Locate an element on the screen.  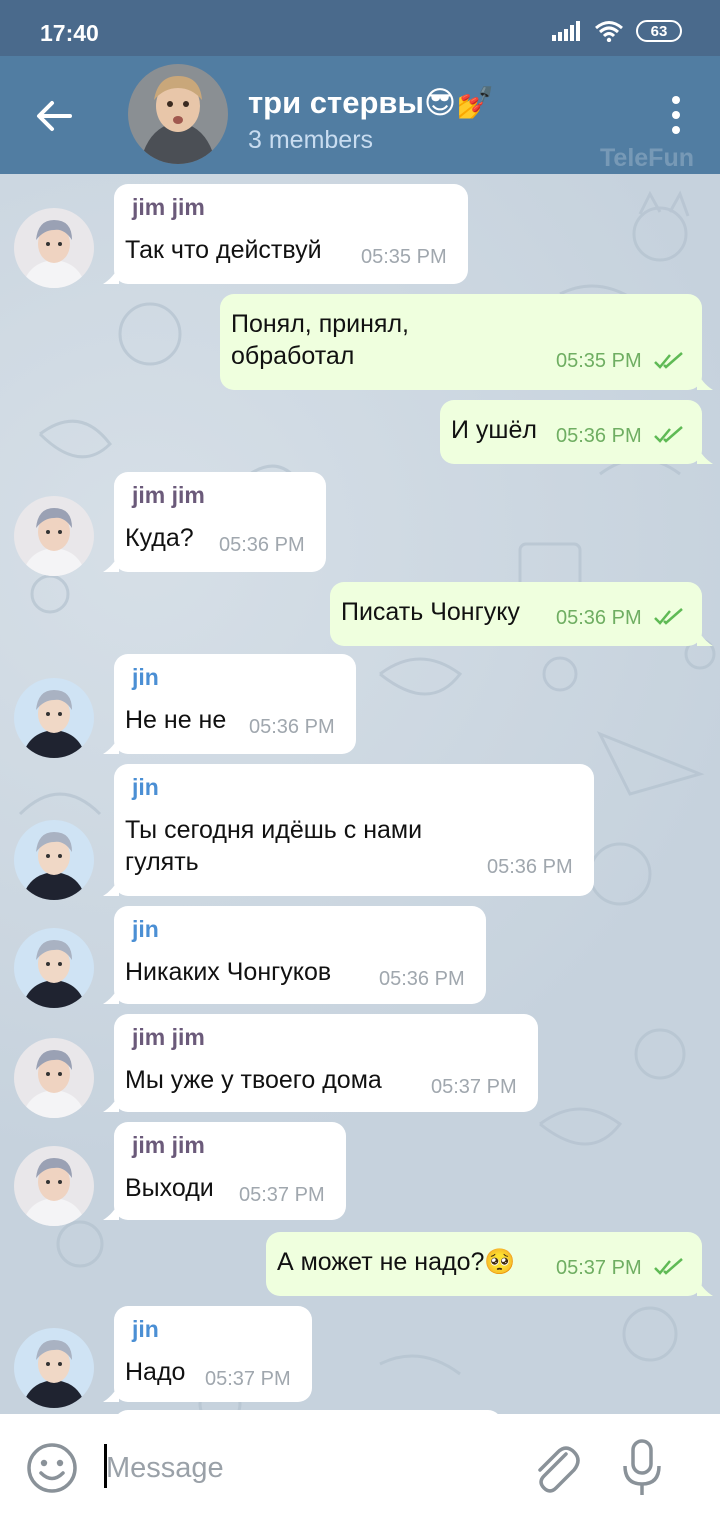
more-options-icon is located at coordinates (676, 115).